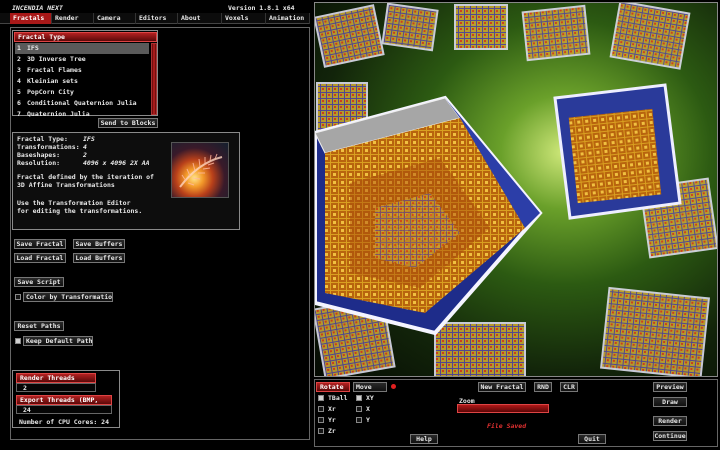 This screenshot has height=450, width=720. What do you see at coordinates (200, 18) in the screenshot?
I see `menu-about: About` at bounding box center [200, 18].